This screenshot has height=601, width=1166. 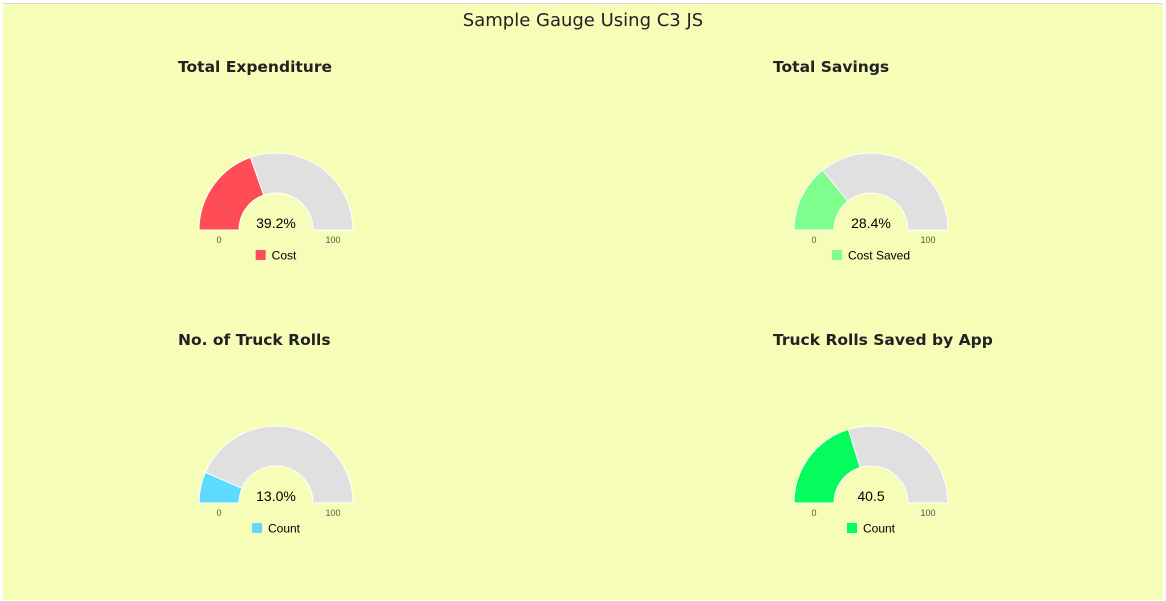 What do you see at coordinates (953, 461) in the screenshot?
I see `gauge-panel-truck-rolls-saved: Truck Rolls Saved by App 40.5 0 100 Count` at bounding box center [953, 461].